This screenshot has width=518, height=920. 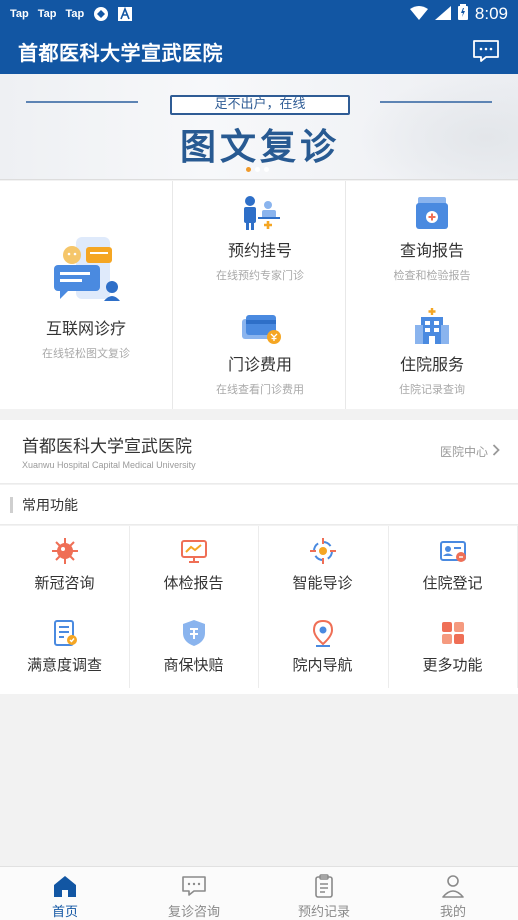 I want to click on service-internet-clinic: 互联网诊疗 在线轻松图文复诊, so click(x=86, y=295).